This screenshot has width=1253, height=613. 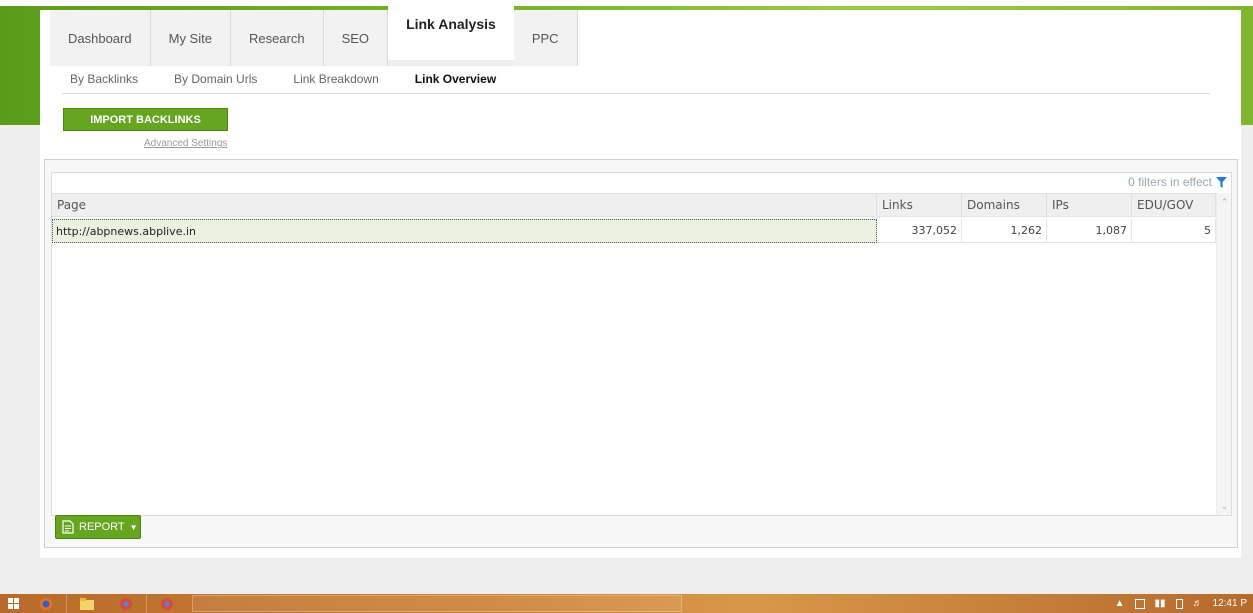 I want to click on column-header-links: Links, so click(x=919, y=205).